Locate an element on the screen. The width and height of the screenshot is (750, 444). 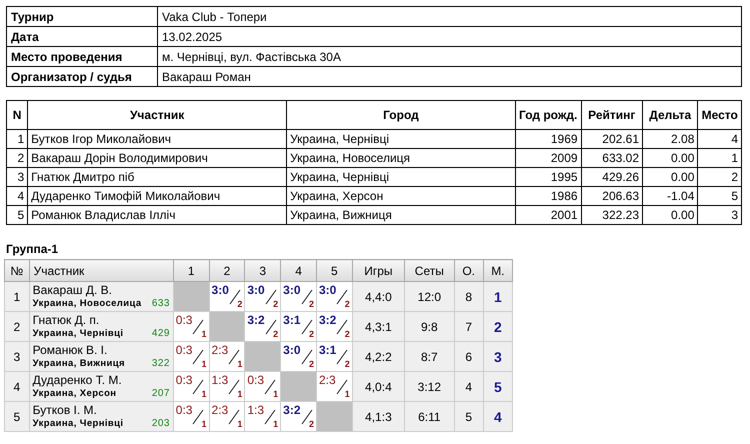
points-cell: 8 is located at coordinates (469, 297).